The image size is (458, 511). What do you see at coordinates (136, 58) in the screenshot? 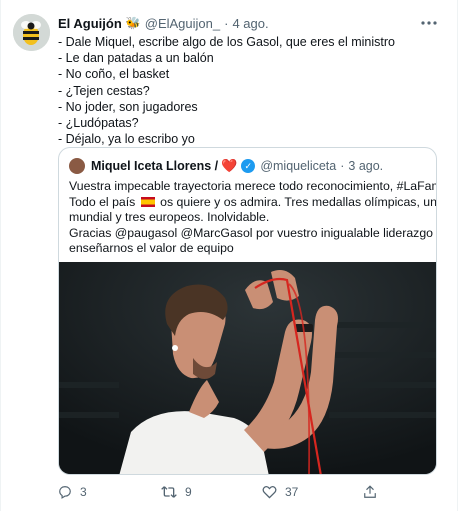
I see `tweet-line: - Le dan patadas a un balón` at bounding box center [136, 58].